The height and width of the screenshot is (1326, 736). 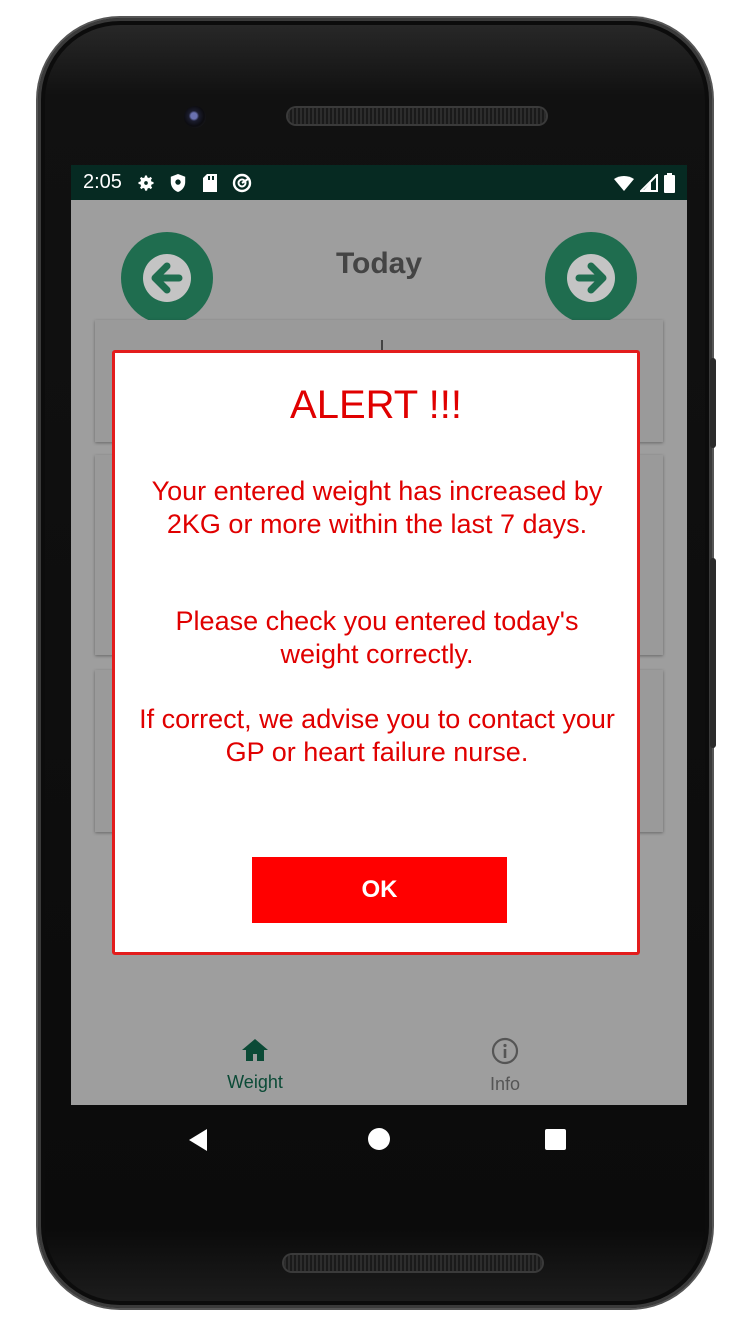 I want to click on sd-card-icon, so click(x=210, y=183).